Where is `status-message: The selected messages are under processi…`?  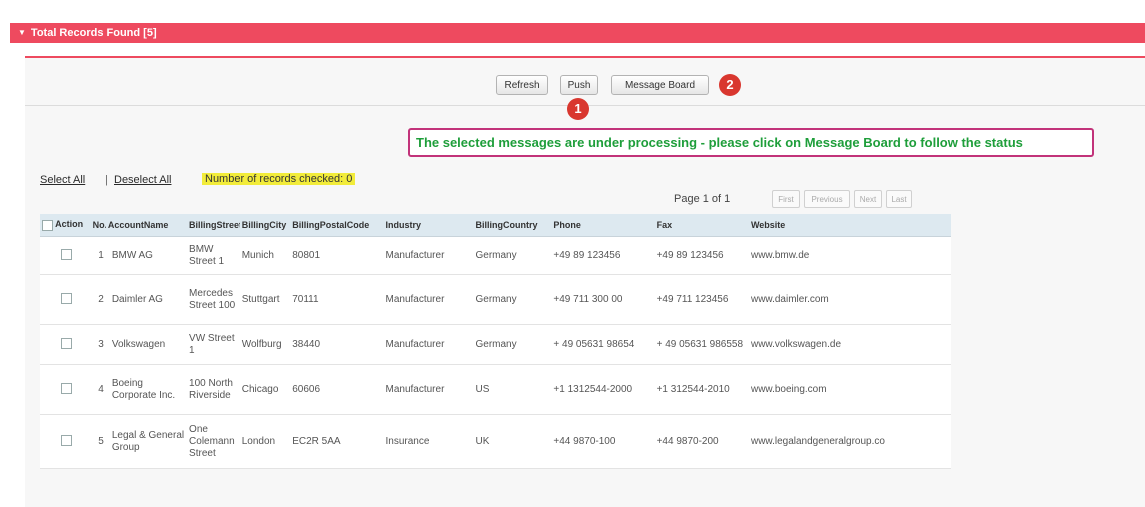
status-message: The selected messages are under processi… is located at coordinates (751, 142).